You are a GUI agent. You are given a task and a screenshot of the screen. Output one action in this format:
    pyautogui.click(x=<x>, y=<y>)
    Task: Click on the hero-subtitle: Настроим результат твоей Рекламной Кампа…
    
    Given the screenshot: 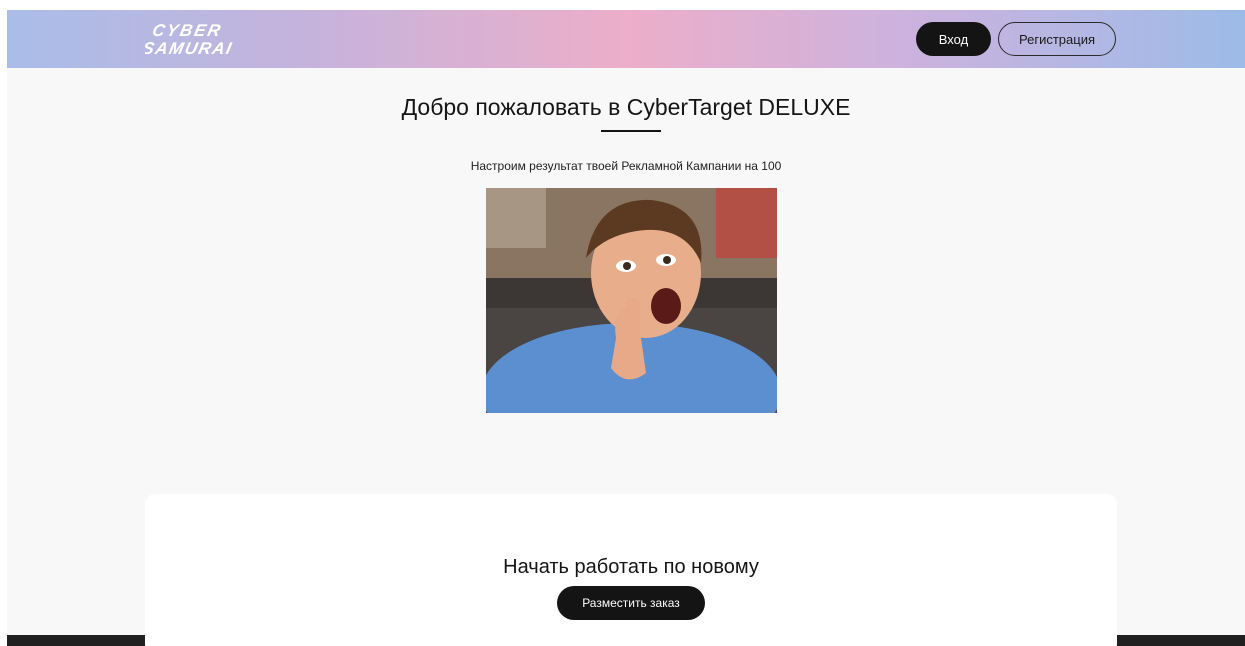 What is the action you would take?
    pyautogui.click(x=626, y=166)
    